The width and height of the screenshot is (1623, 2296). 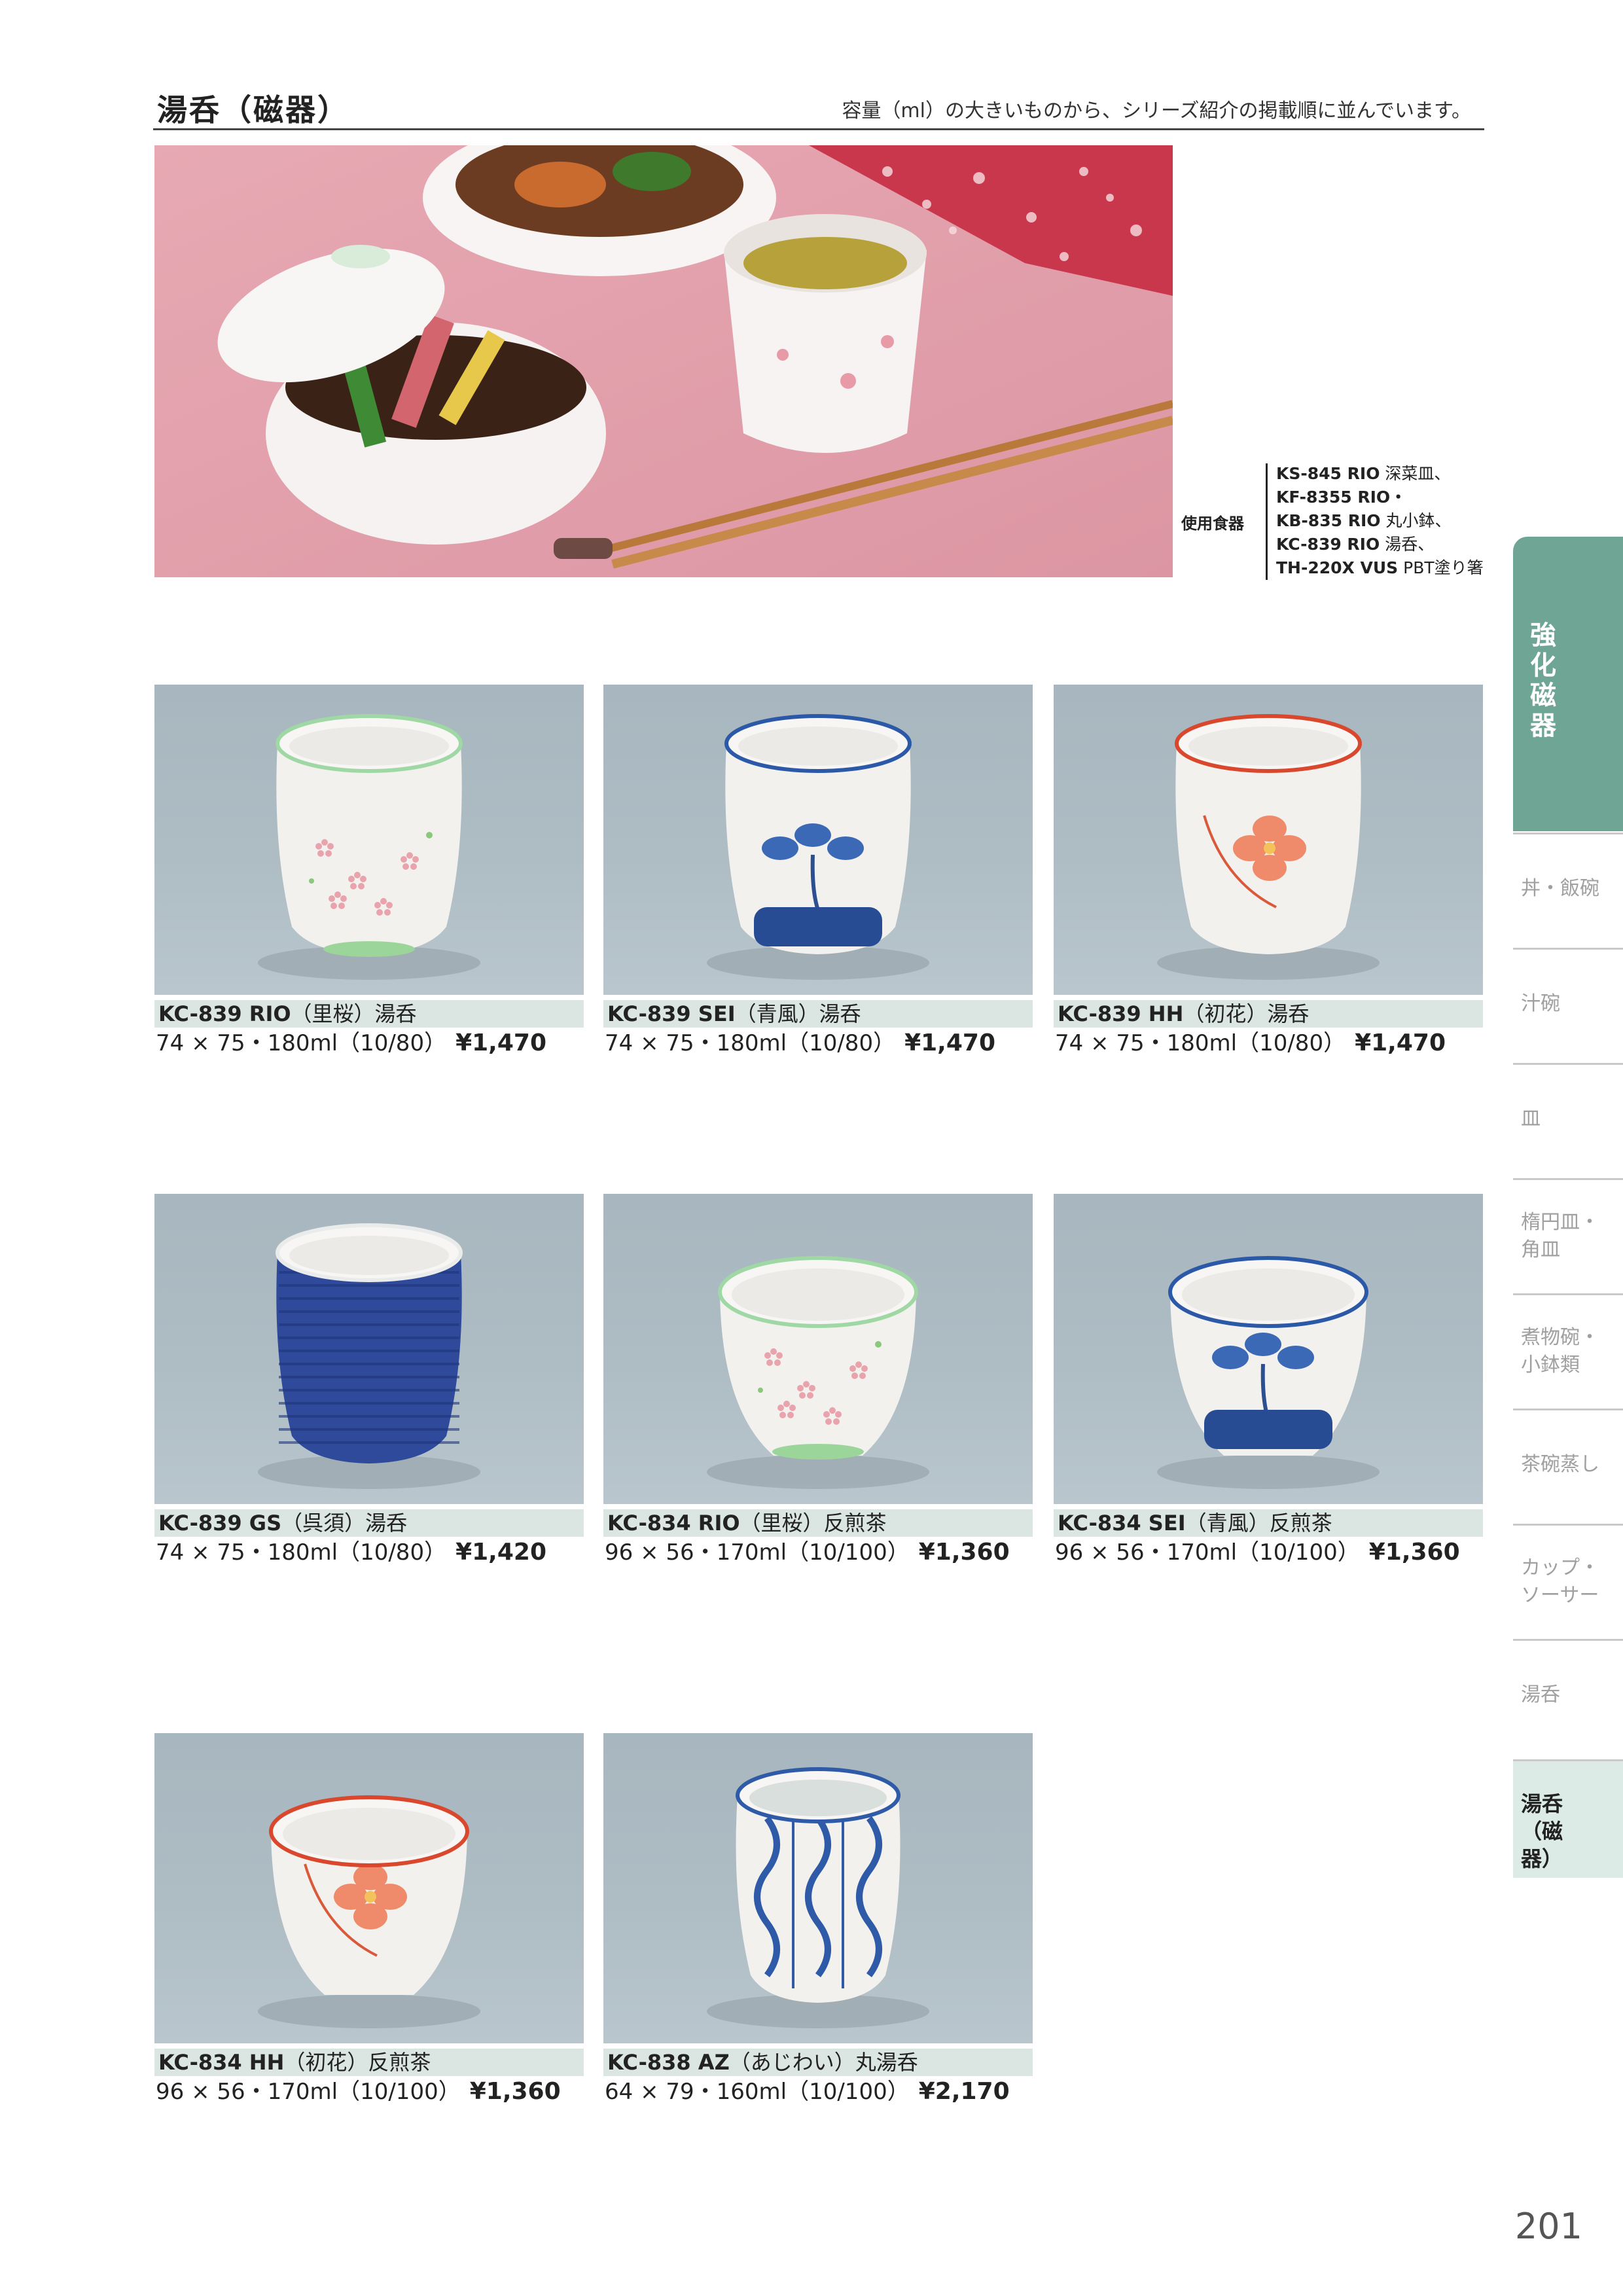 What do you see at coordinates (1356, 544) in the screenshot?
I see `usage-item: KC-839 RIO 湯呑、` at bounding box center [1356, 544].